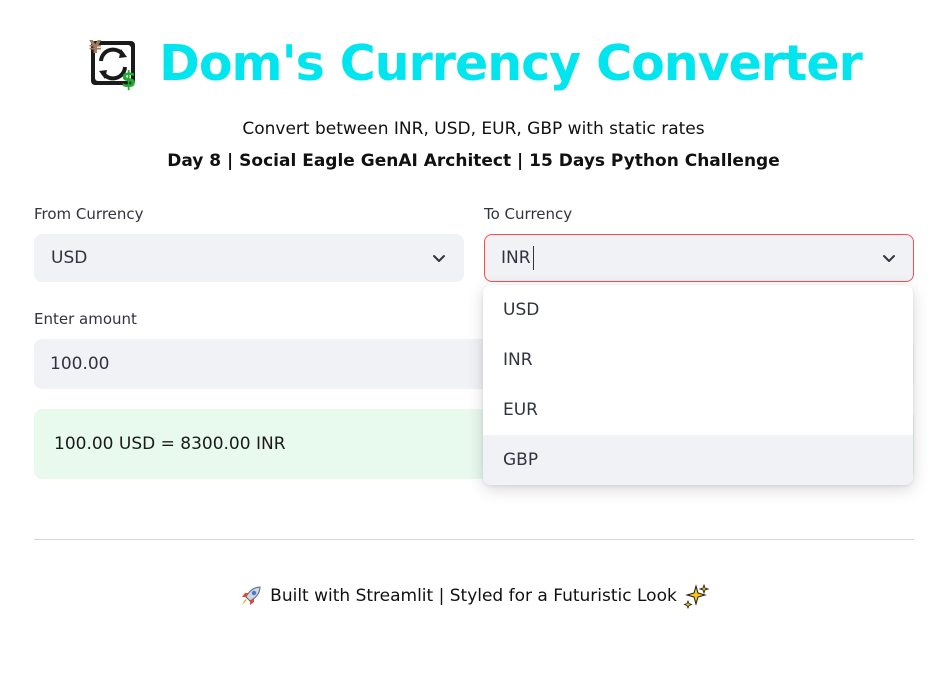 The image size is (947, 685). What do you see at coordinates (251, 595) in the screenshot?
I see `rocket-icon` at bounding box center [251, 595].